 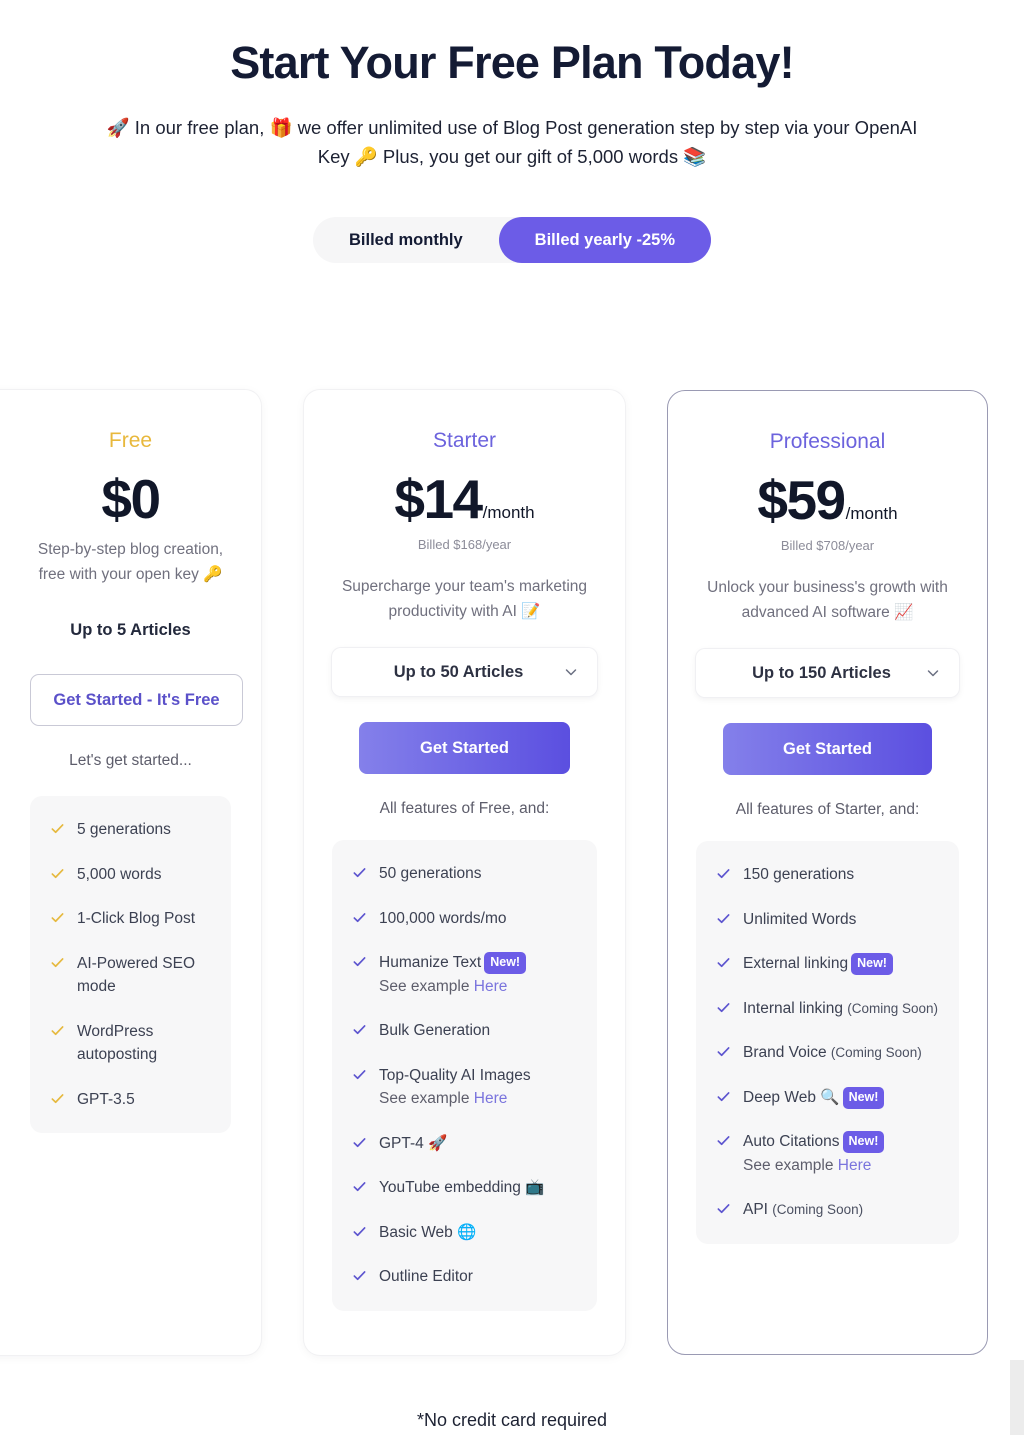 I want to click on feature-text: 50 generations, so click(x=430, y=873).